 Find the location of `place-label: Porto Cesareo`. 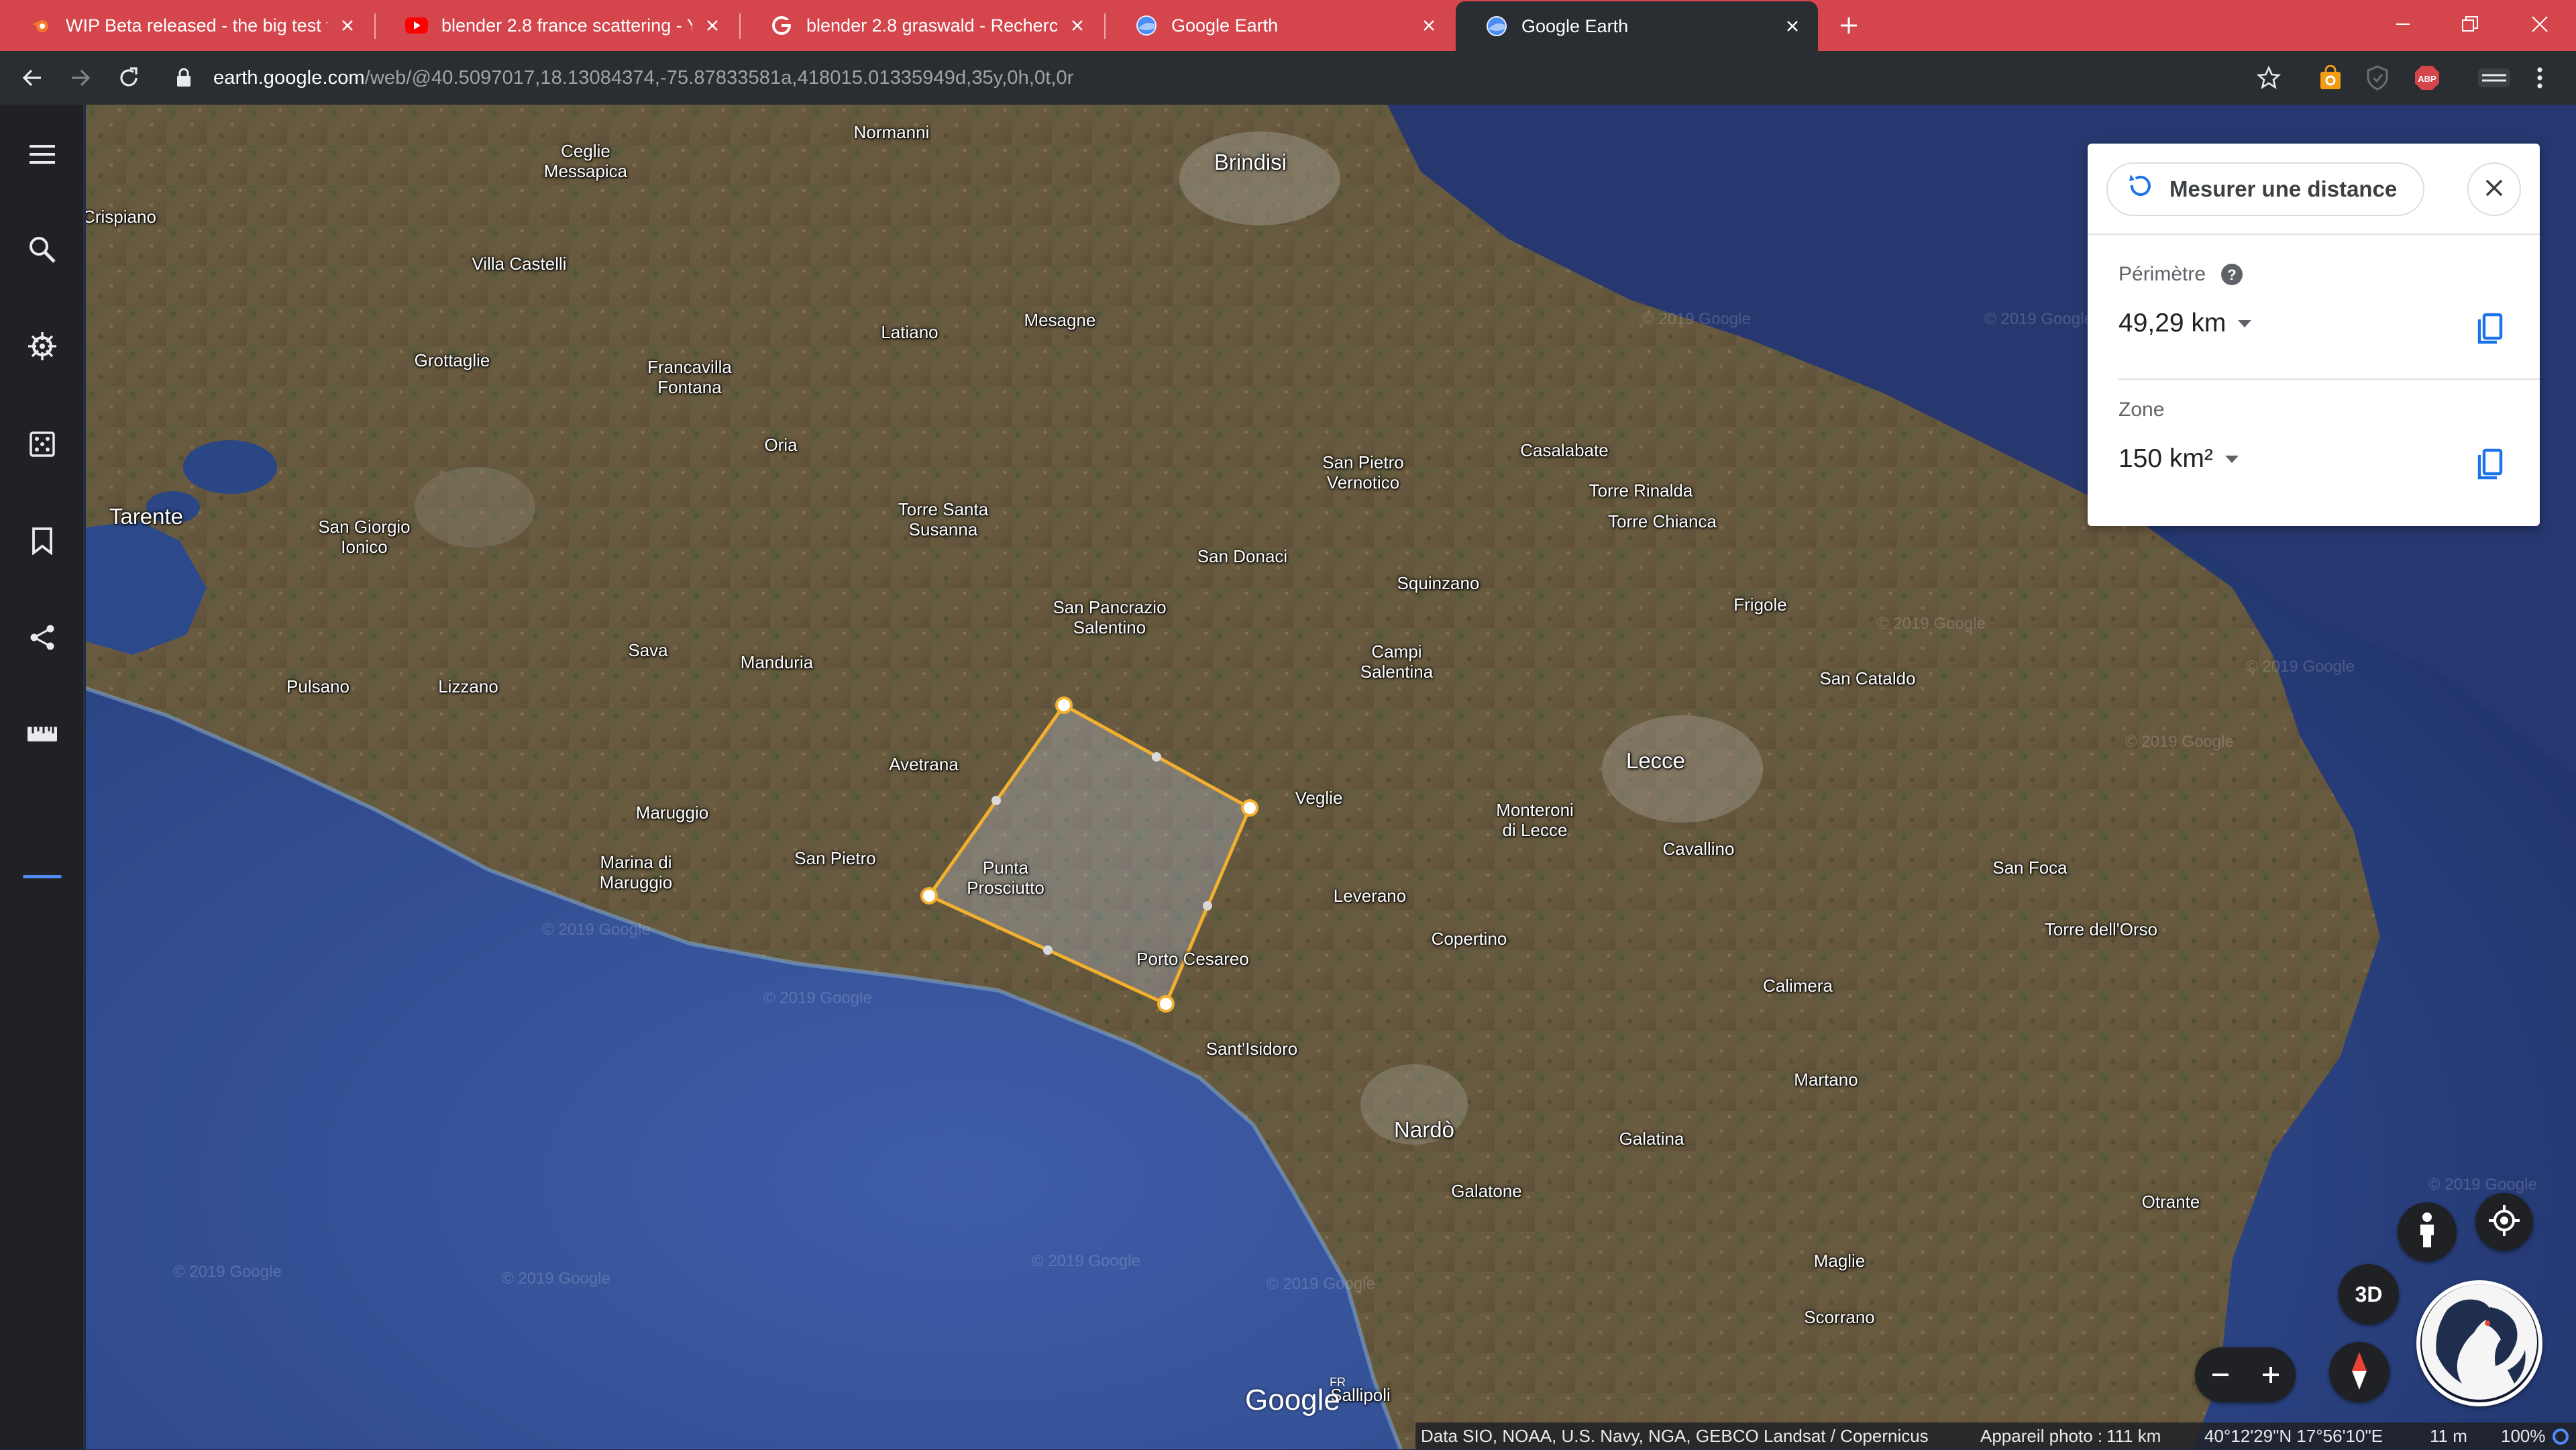

place-label: Porto Cesareo is located at coordinates (1192, 959).